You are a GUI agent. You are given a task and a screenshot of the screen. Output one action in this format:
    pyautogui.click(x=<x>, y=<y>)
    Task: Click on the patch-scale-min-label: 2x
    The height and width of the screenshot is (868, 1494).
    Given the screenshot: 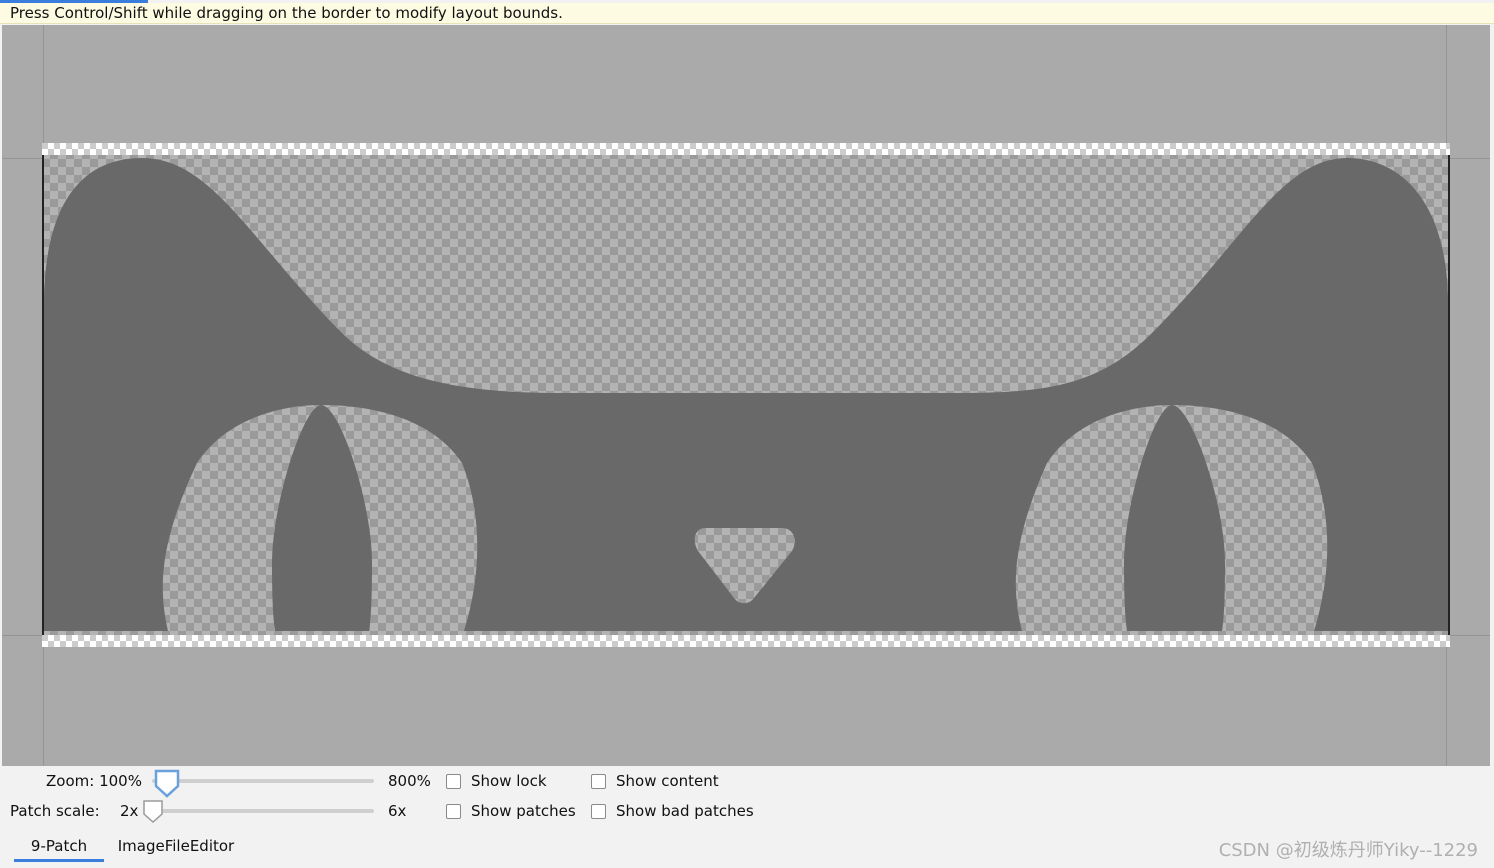 What is the action you would take?
    pyautogui.click(x=129, y=811)
    